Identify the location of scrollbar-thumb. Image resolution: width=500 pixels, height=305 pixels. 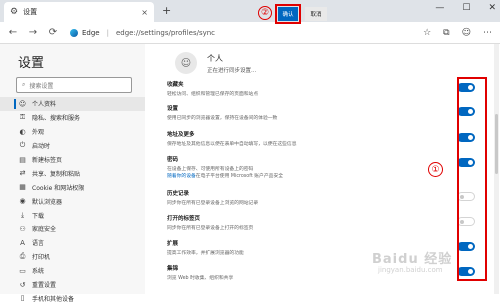
(496, 144).